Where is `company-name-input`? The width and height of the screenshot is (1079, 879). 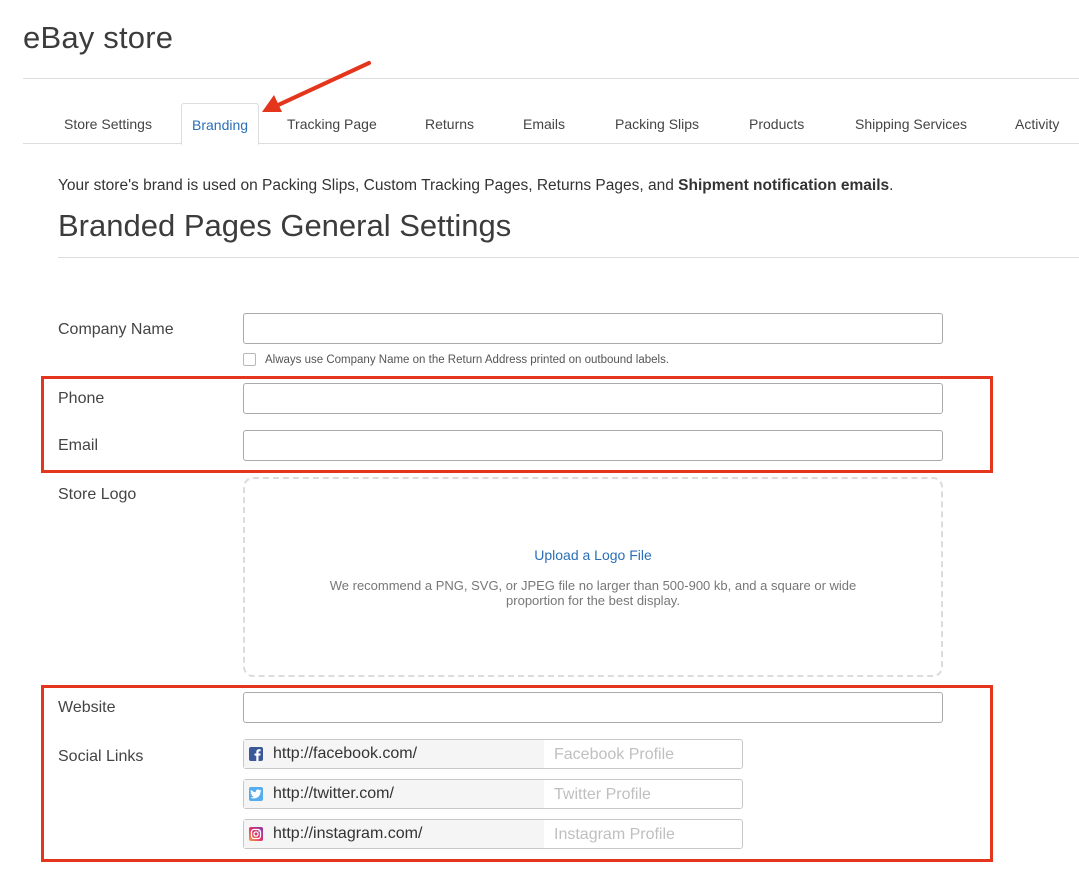
company-name-input is located at coordinates (593, 328).